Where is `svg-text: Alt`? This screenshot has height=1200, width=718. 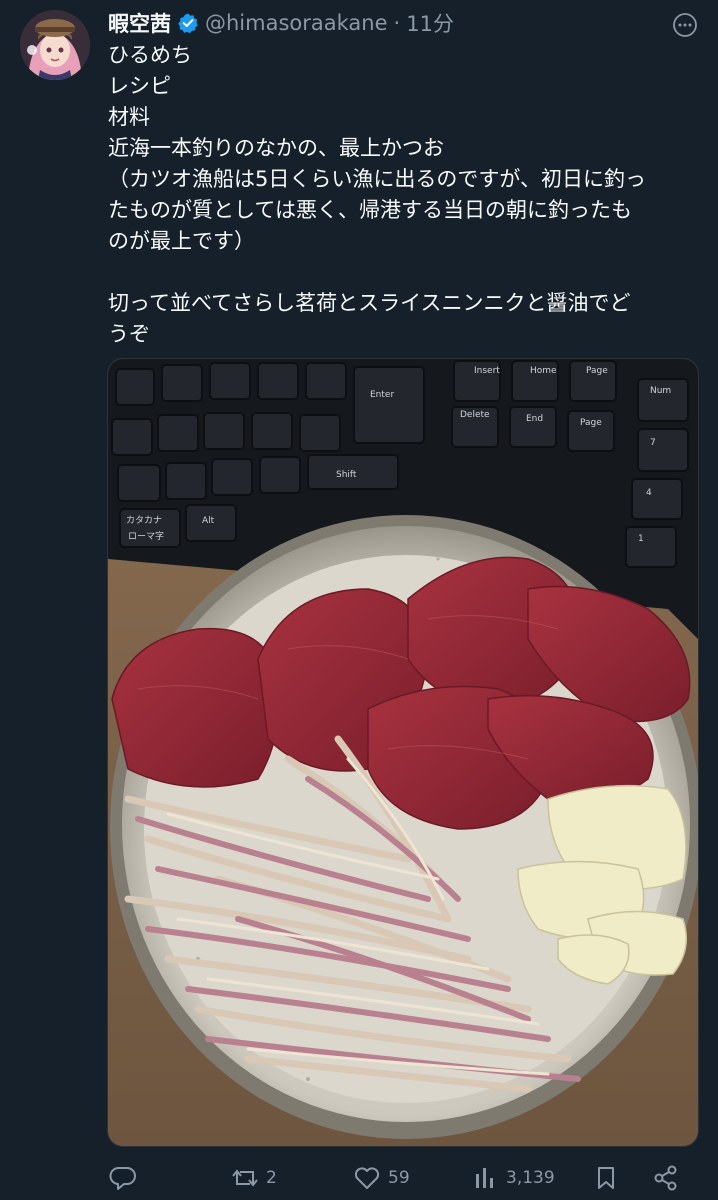 svg-text: Alt is located at coordinates (208, 521).